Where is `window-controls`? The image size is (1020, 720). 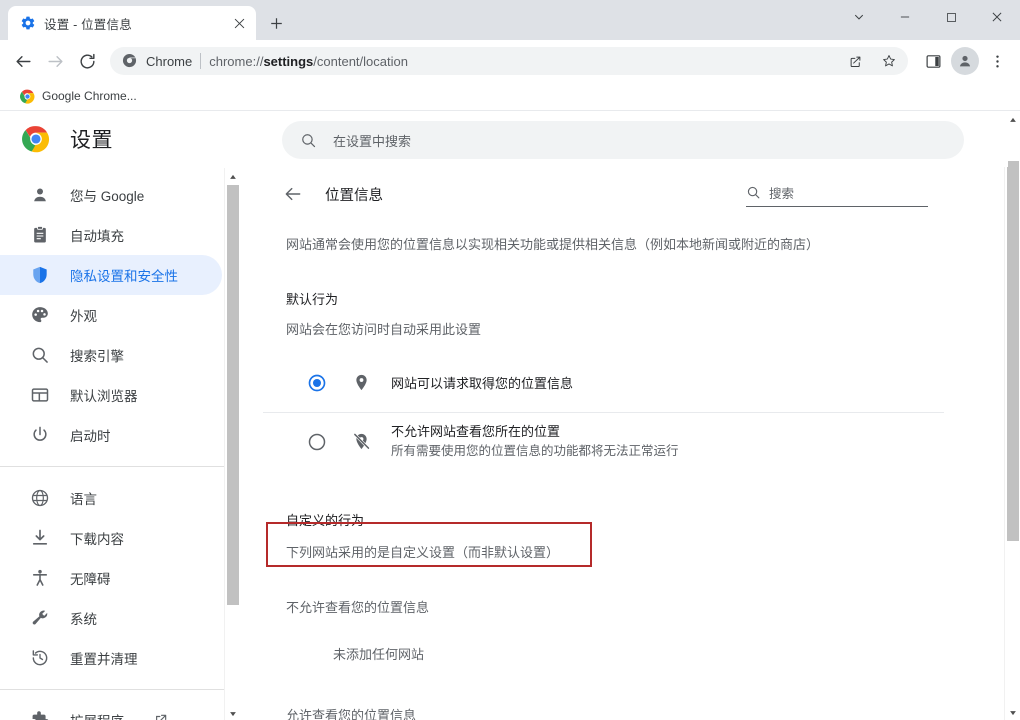 window-controls is located at coordinates (928, 17).